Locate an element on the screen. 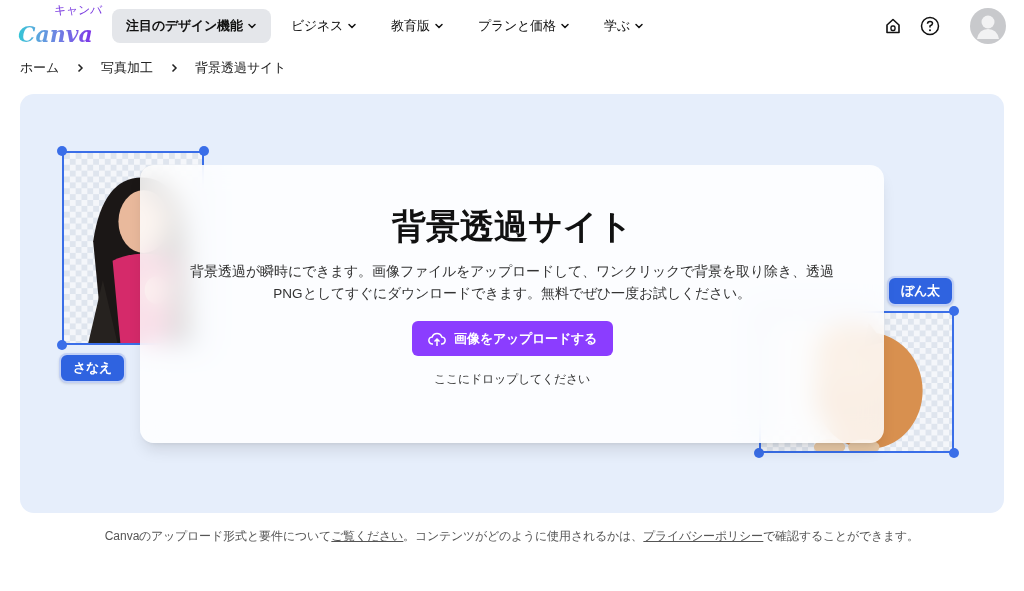  breadcrumb-link: ホーム is located at coordinates (39, 68).